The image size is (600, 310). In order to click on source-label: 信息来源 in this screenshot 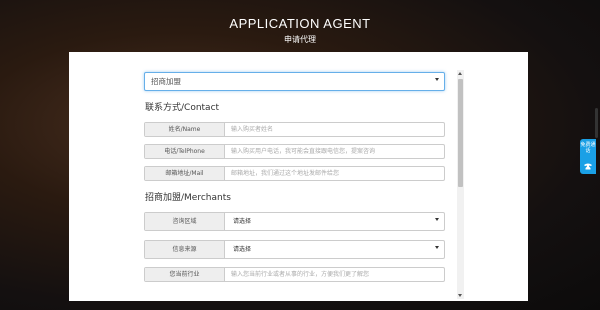, I will do `click(185, 249)`.